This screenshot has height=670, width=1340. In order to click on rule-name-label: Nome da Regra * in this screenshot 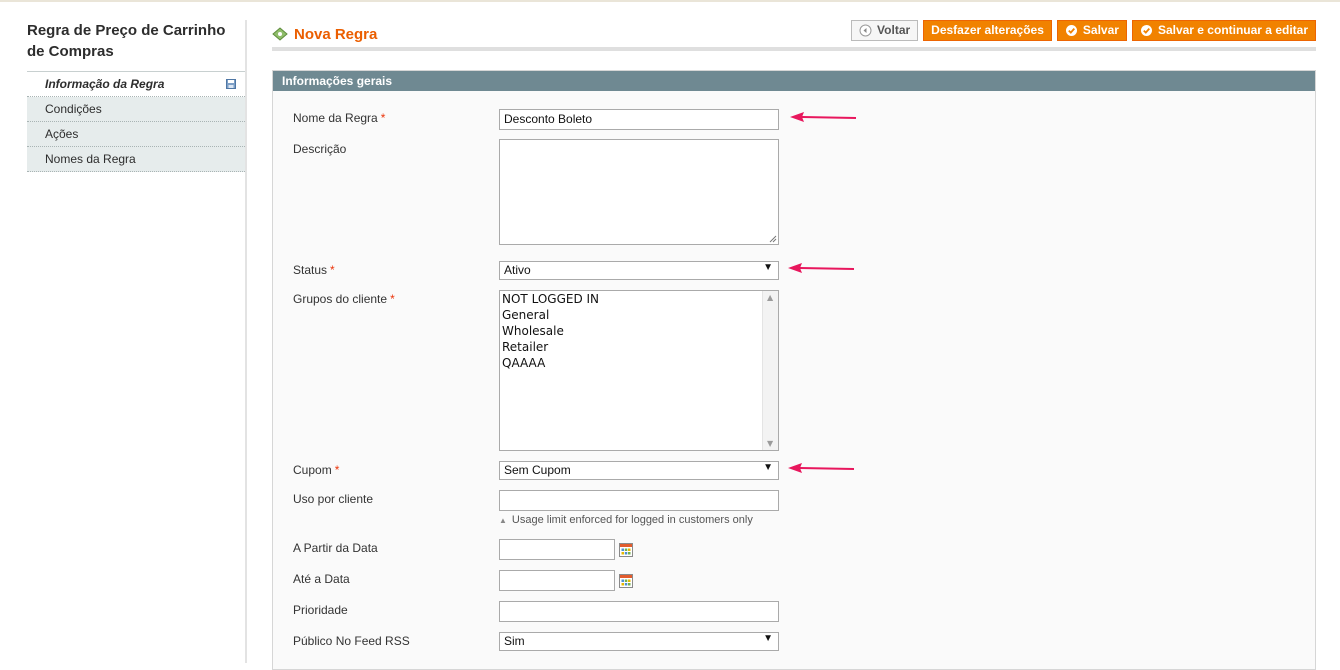, I will do `click(339, 118)`.